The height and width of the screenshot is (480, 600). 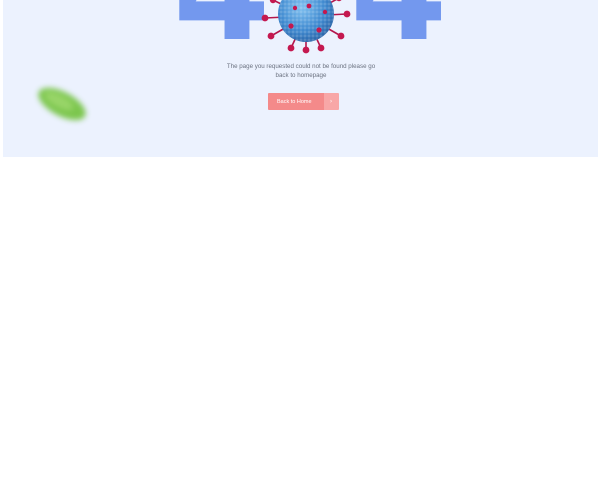 I want to click on green-blob-icon, so click(x=62, y=104).